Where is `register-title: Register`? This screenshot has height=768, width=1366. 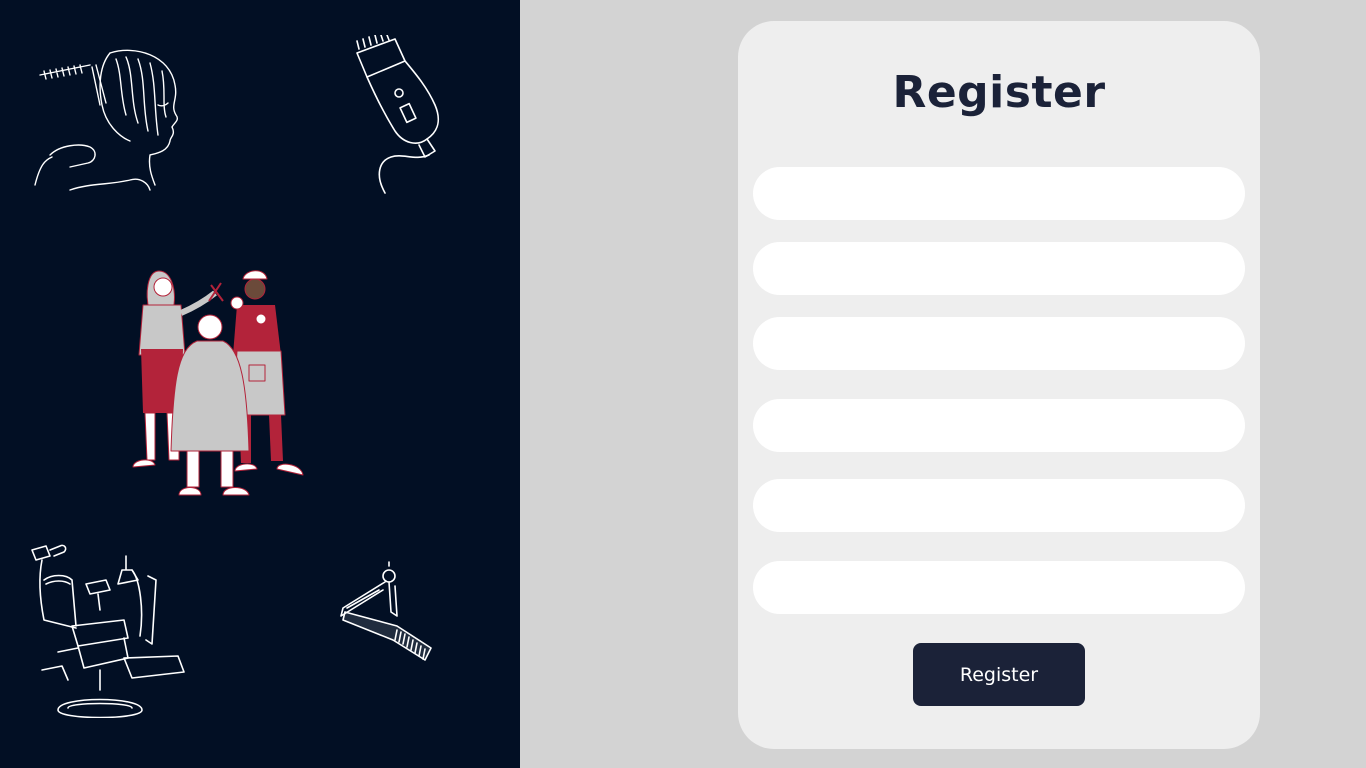 register-title: Register is located at coordinates (999, 92).